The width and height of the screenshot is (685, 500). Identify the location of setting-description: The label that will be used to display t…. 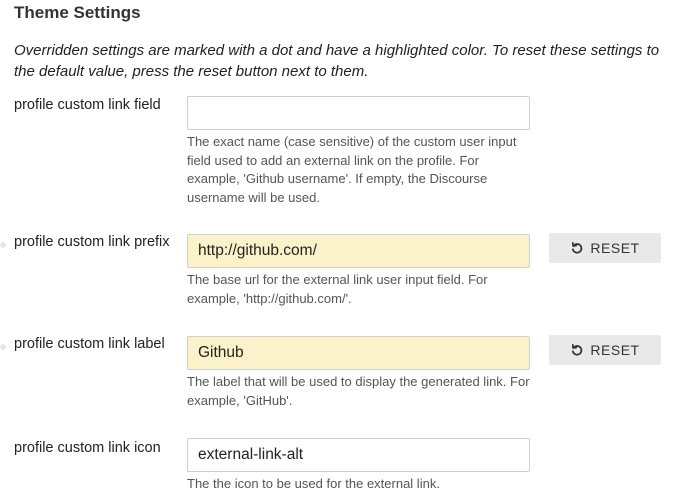
(358, 391).